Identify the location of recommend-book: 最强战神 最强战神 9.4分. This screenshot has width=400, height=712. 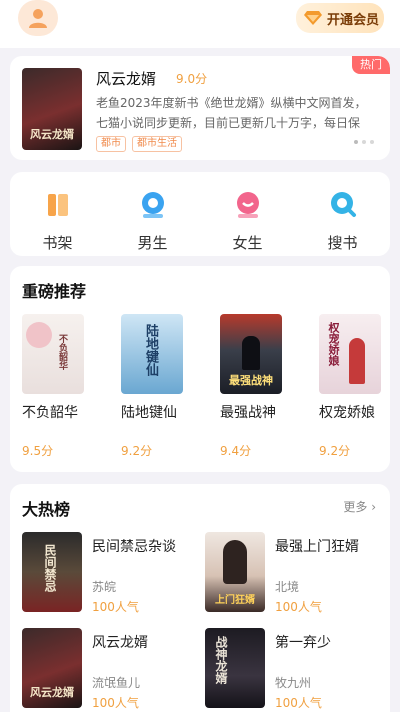
(252, 386).